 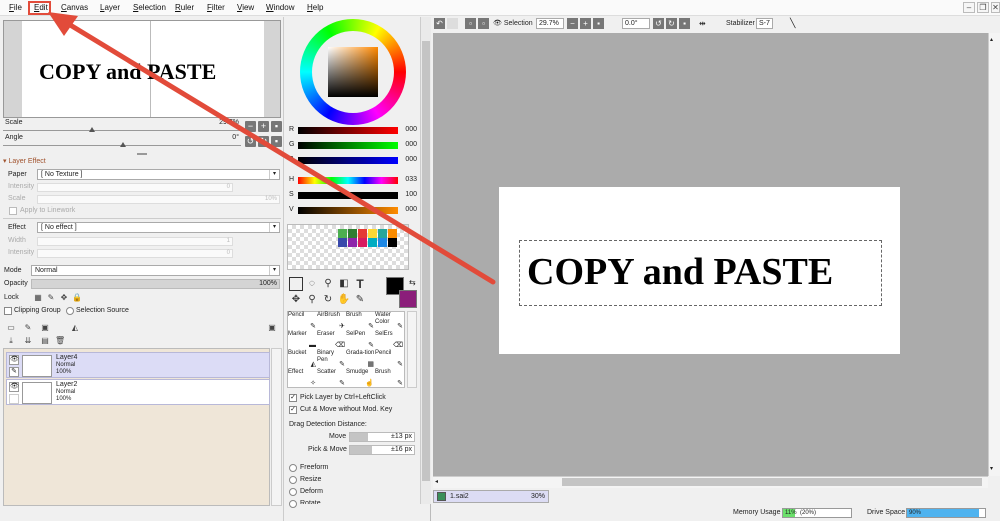 What do you see at coordinates (302, 340) in the screenshot?
I see `brush-tool: Marker ▬` at bounding box center [302, 340].